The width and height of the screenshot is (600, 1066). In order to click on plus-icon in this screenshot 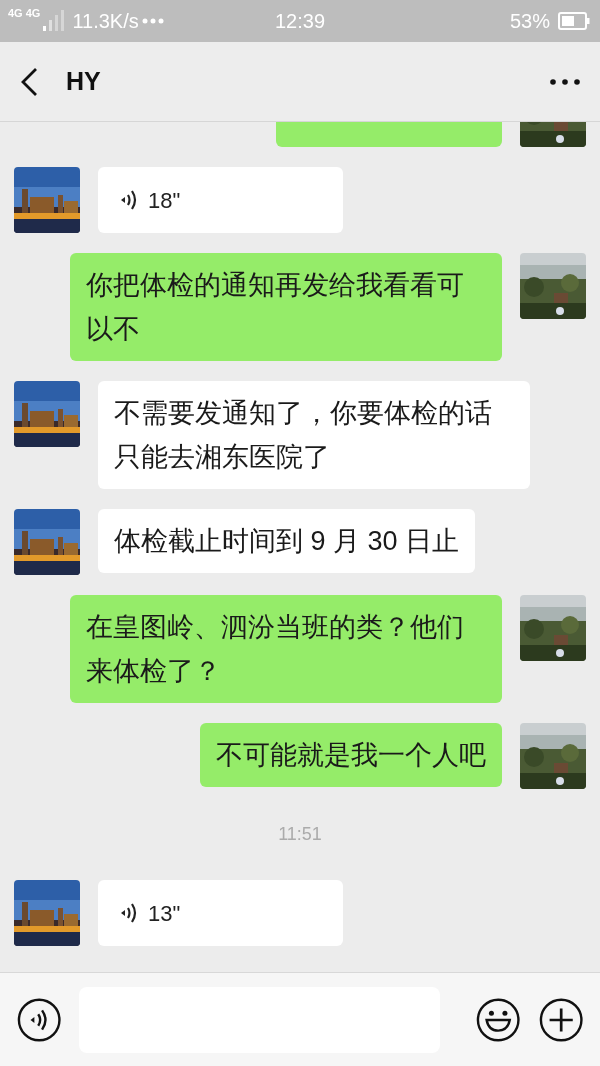, I will do `click(560, 1019)`.